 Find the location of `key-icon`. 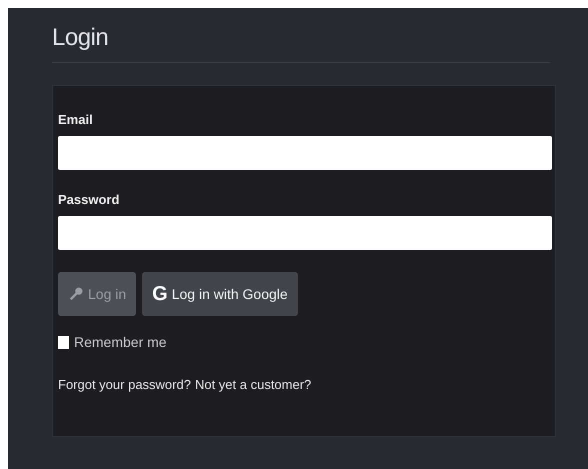

key-icon is located at coordinates (76, 294).